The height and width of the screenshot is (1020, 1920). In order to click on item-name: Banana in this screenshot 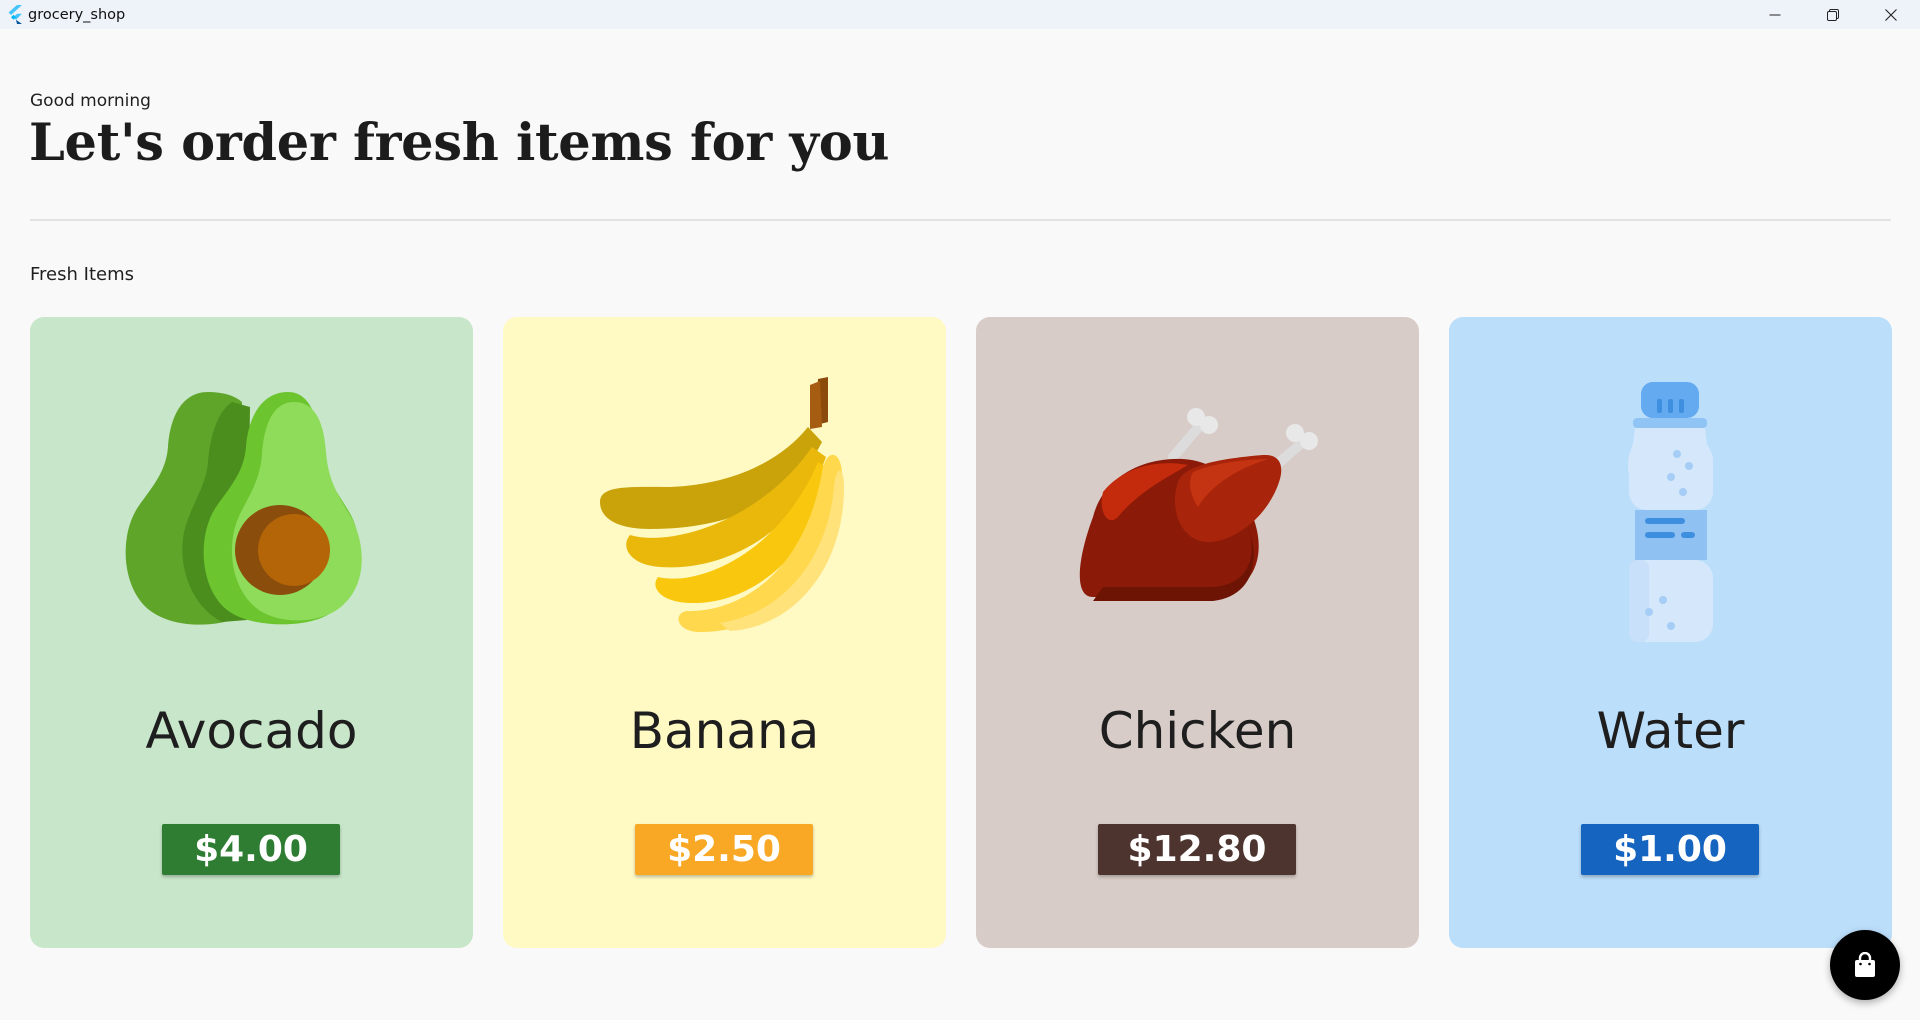, I will do `click(724, 731)`.